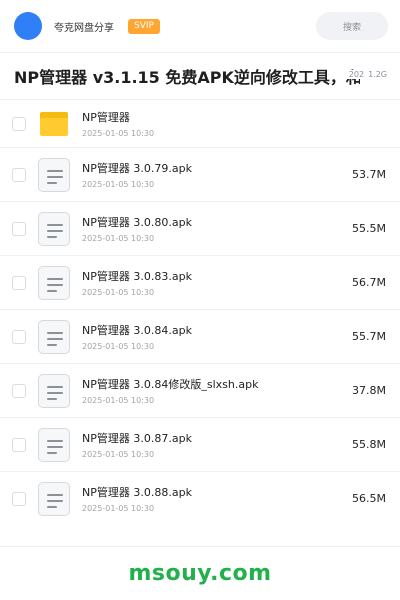  I want to click on file-size: 37.8M, so click(369, 390).